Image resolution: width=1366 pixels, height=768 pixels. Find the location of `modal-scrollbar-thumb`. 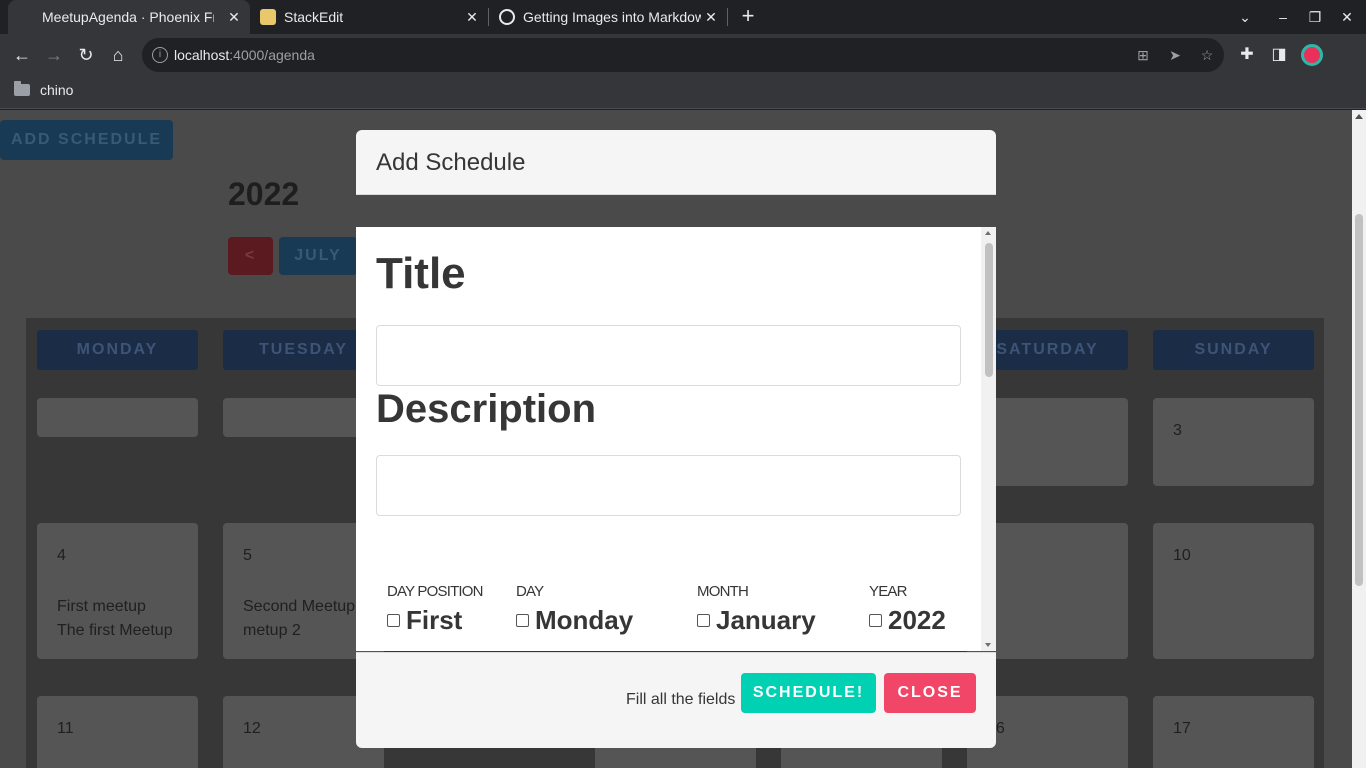

modal-scrollbar-thumb is located at coordinates (989, 310).